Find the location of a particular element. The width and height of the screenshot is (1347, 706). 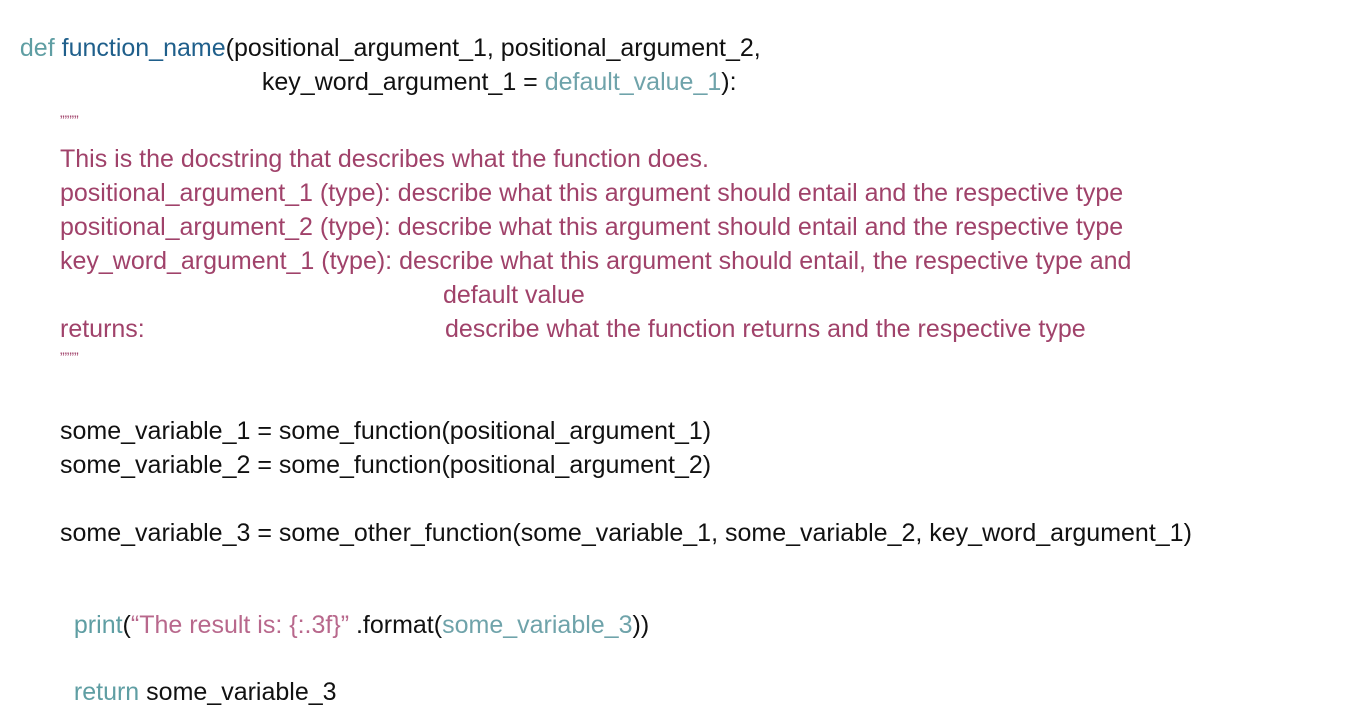

print-string-literal: “The result is: {:.3f}” is located at coordinates (240, 625).